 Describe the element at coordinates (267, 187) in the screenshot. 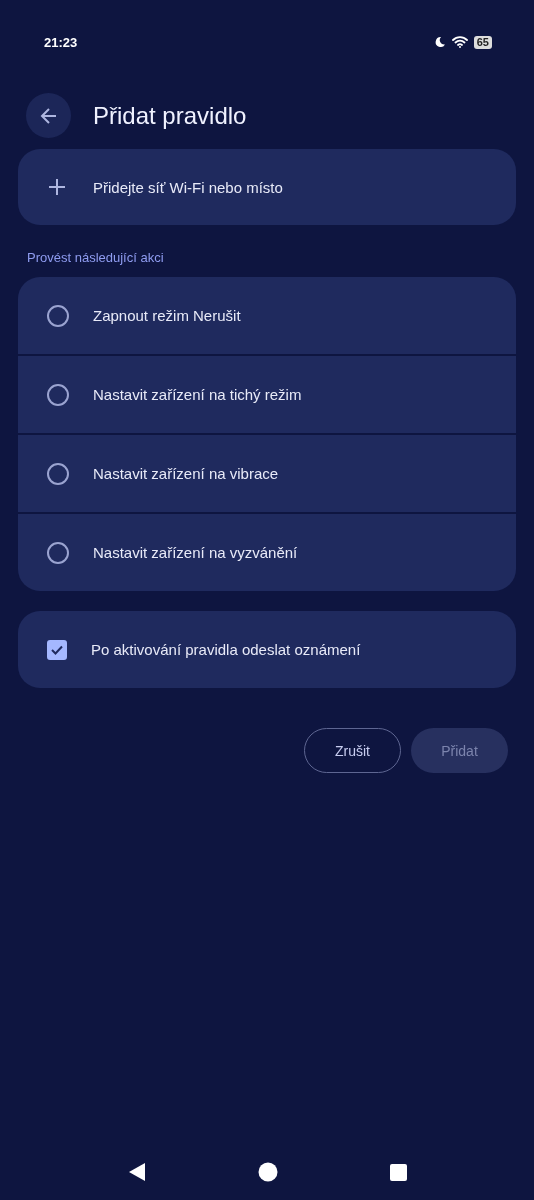

I see `add-trigger-button: Přidejte síť Wi-Fi nebo místo` at that location.